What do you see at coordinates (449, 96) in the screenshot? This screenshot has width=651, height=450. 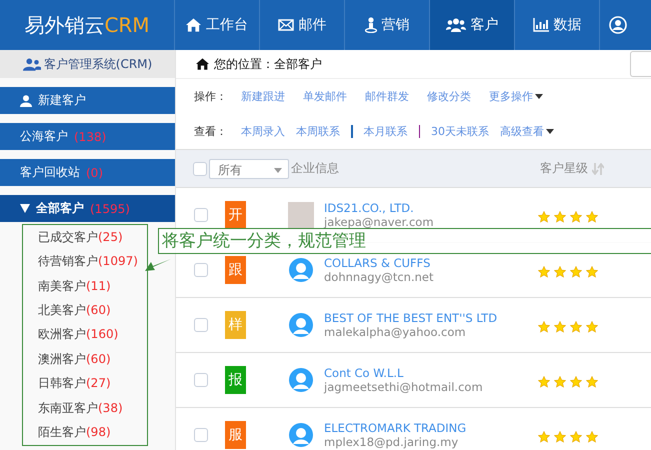 I see `action-link: 修改分类` at bounding box center [449, 96].